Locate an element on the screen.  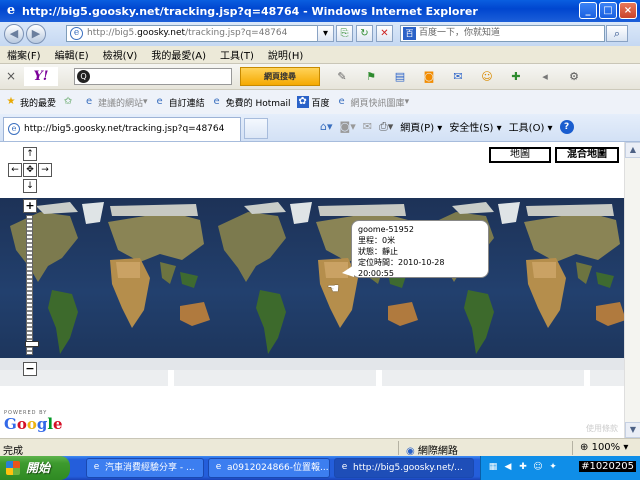
pan-up-button: ↑ is located at coordinates (30, 154).